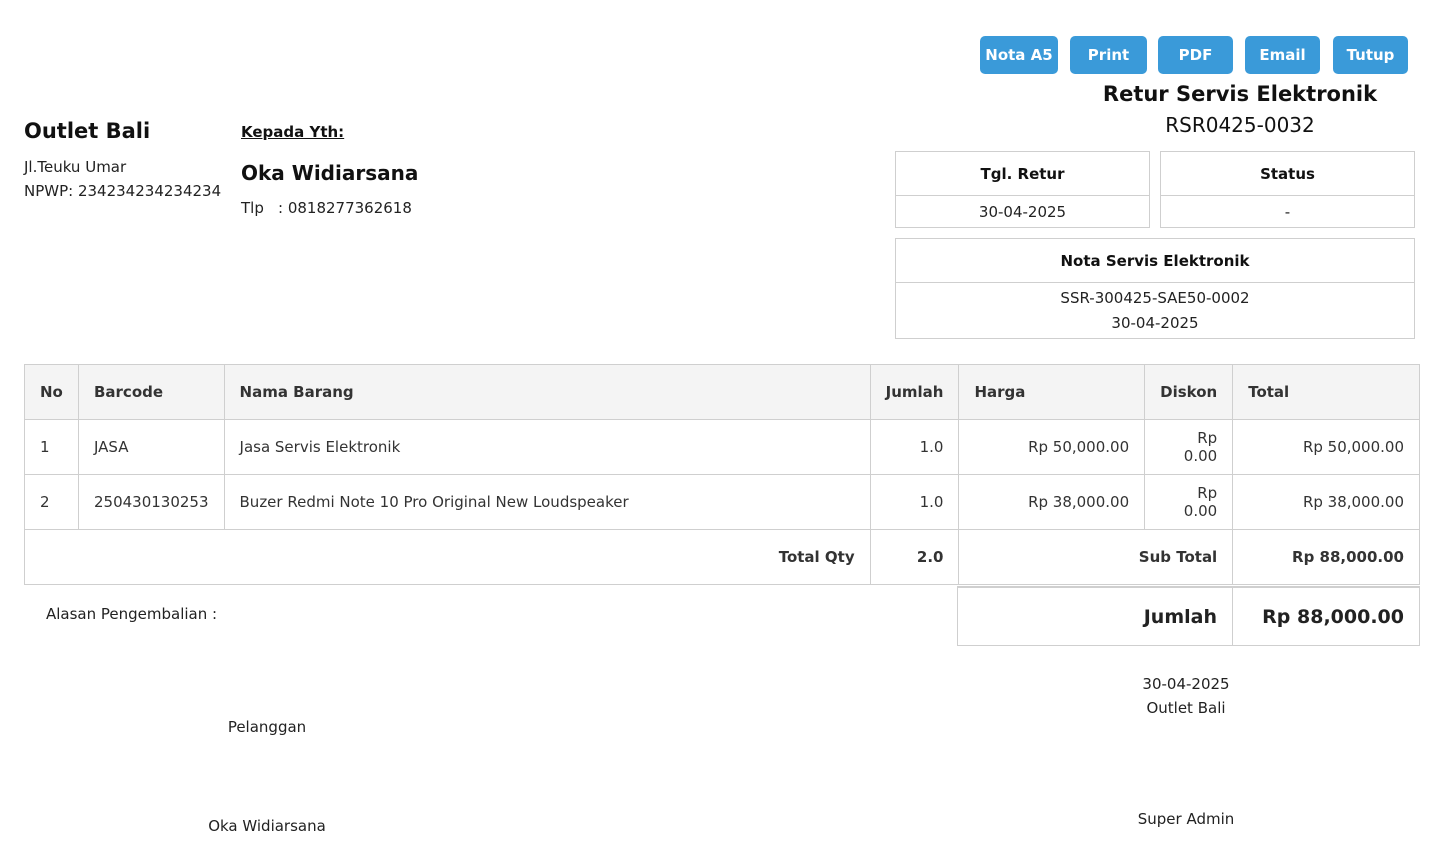 Image resolution: width=1443 pixels, height=861 pixels. Describe the element at coordinates (547, 392) in the screenshot. I see `col-header-nama: Nama Barang` at that location.